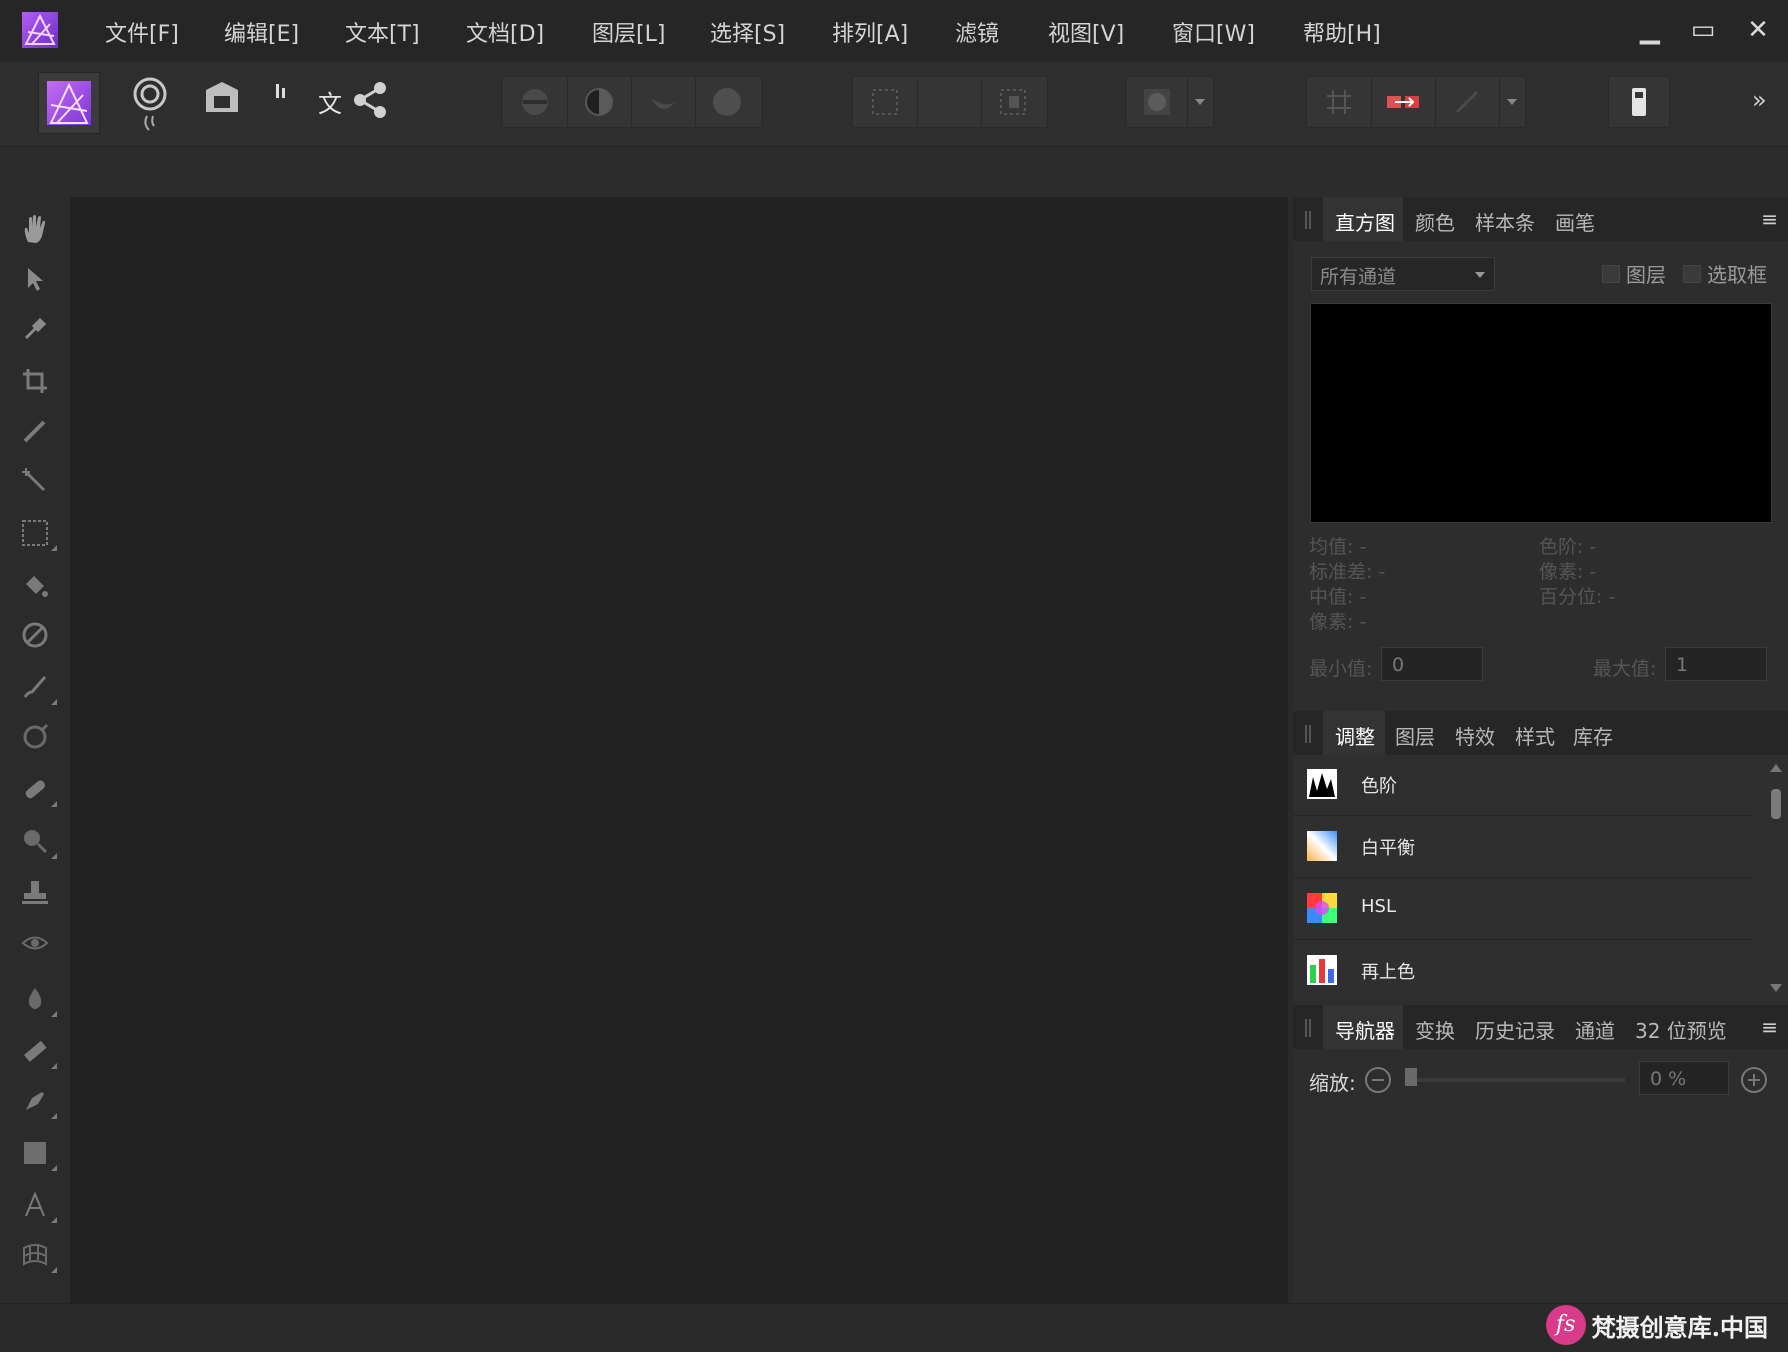 The height and width of the screenshot is (1352, 1788). I want to click on channel-select: 所有通道, so click(1403, 274).